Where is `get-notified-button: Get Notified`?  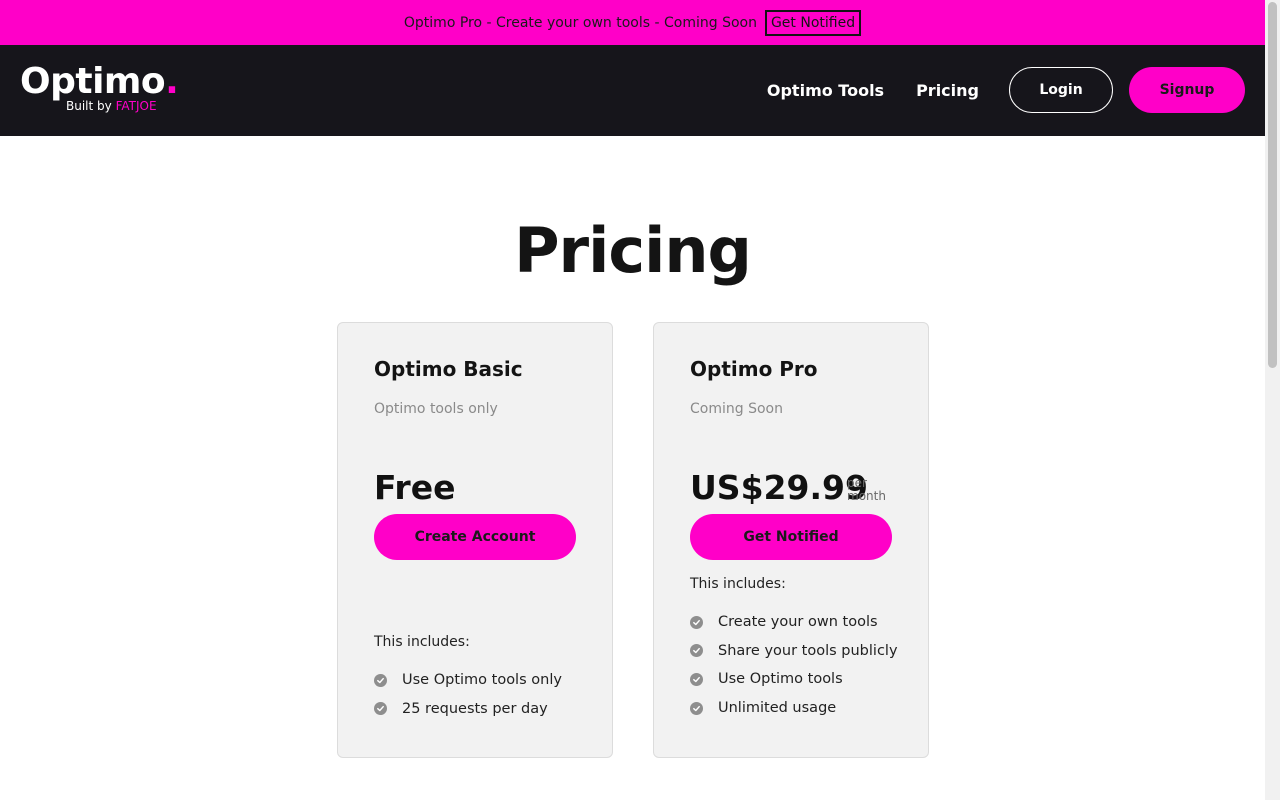
get-notified-button: Get Notified is located at coordinates (791, 537).